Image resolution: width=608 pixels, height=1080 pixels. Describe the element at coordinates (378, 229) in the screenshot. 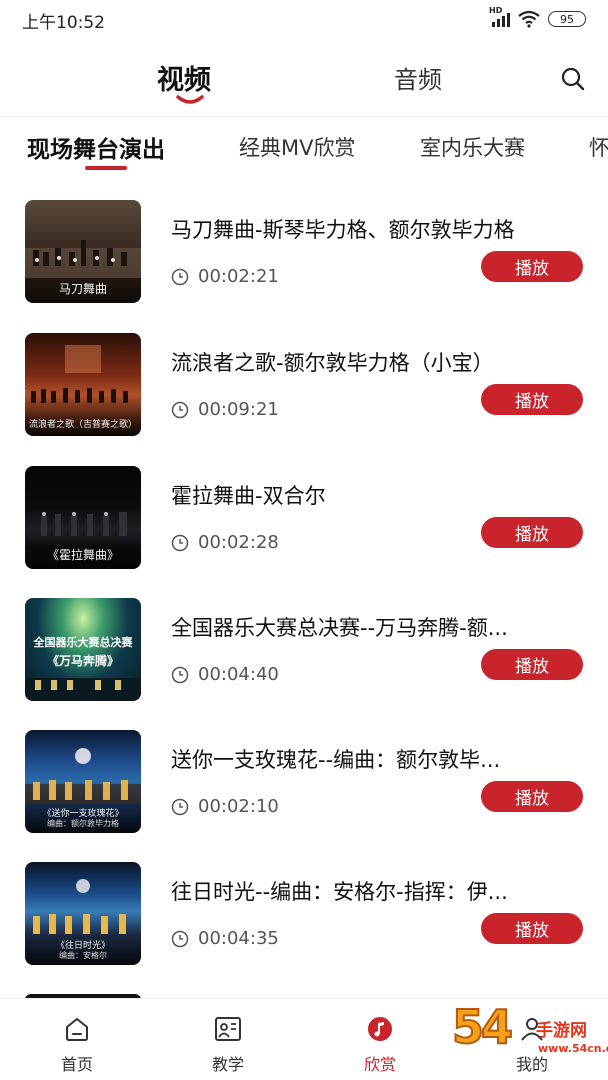

I see `video-title: 马刀舞曲-斯琴毕力格、额尔敦毕力格` at that location.